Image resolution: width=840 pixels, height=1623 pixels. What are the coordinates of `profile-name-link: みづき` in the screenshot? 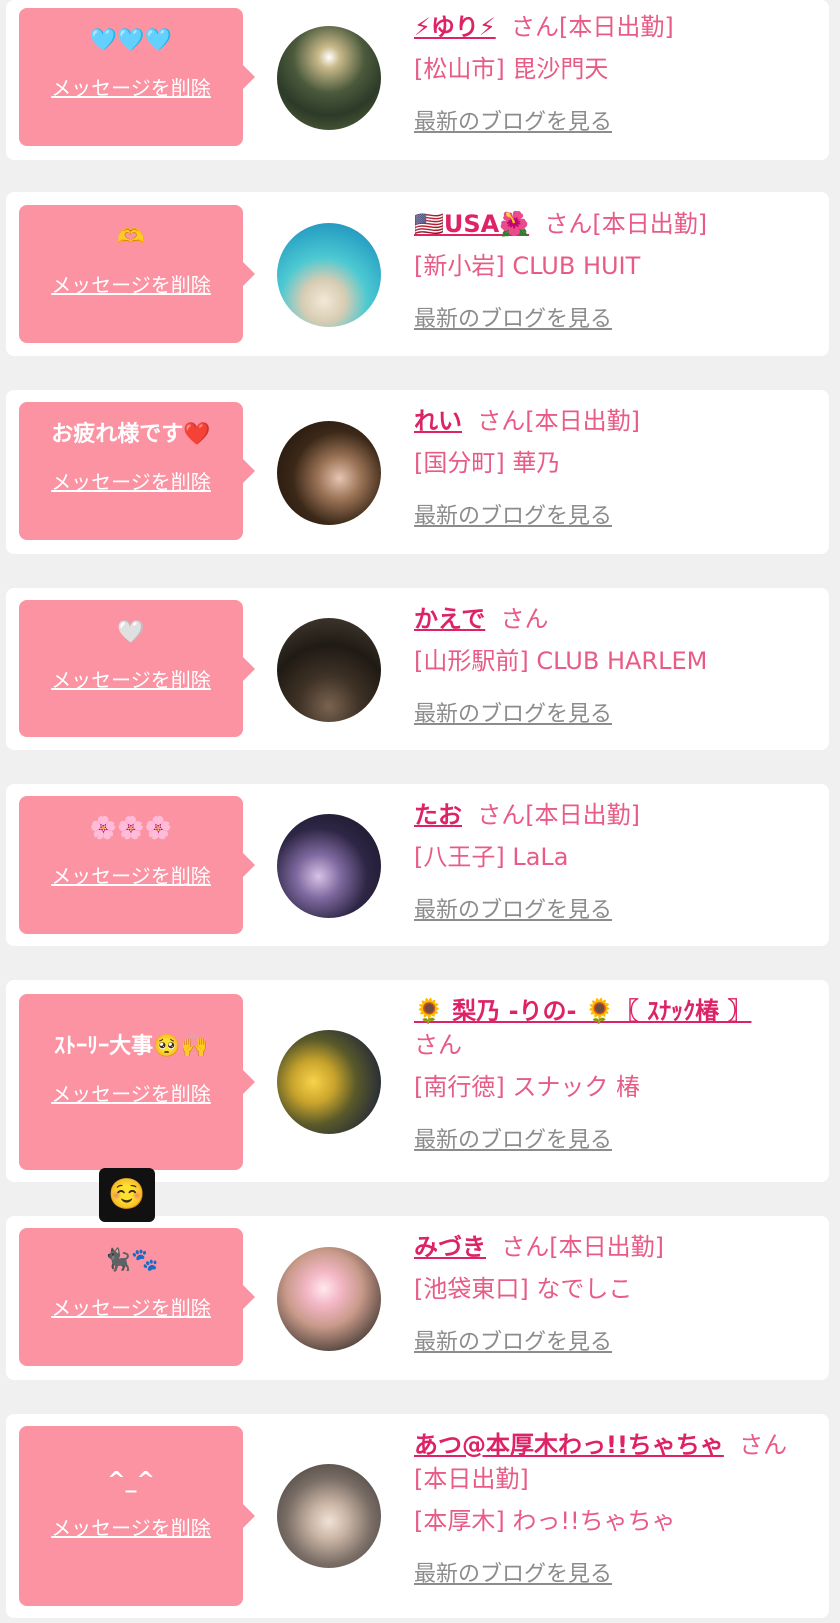 It's located at (450, 1247).